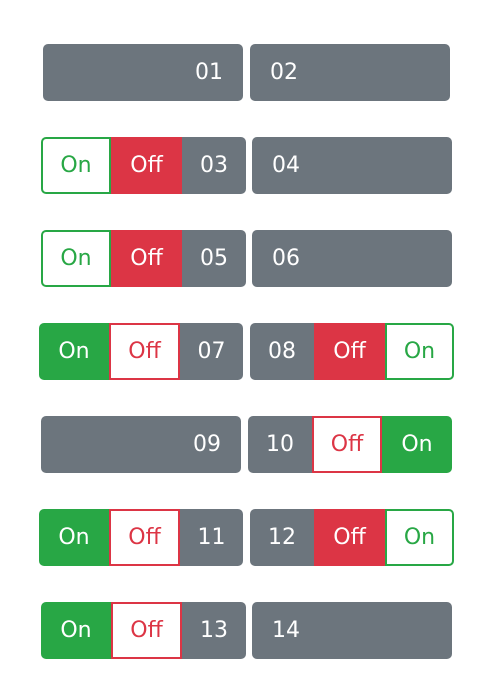 This screenshot has width=483, height=684. I want to click on label-addon-11: 11, so click(211, 537).